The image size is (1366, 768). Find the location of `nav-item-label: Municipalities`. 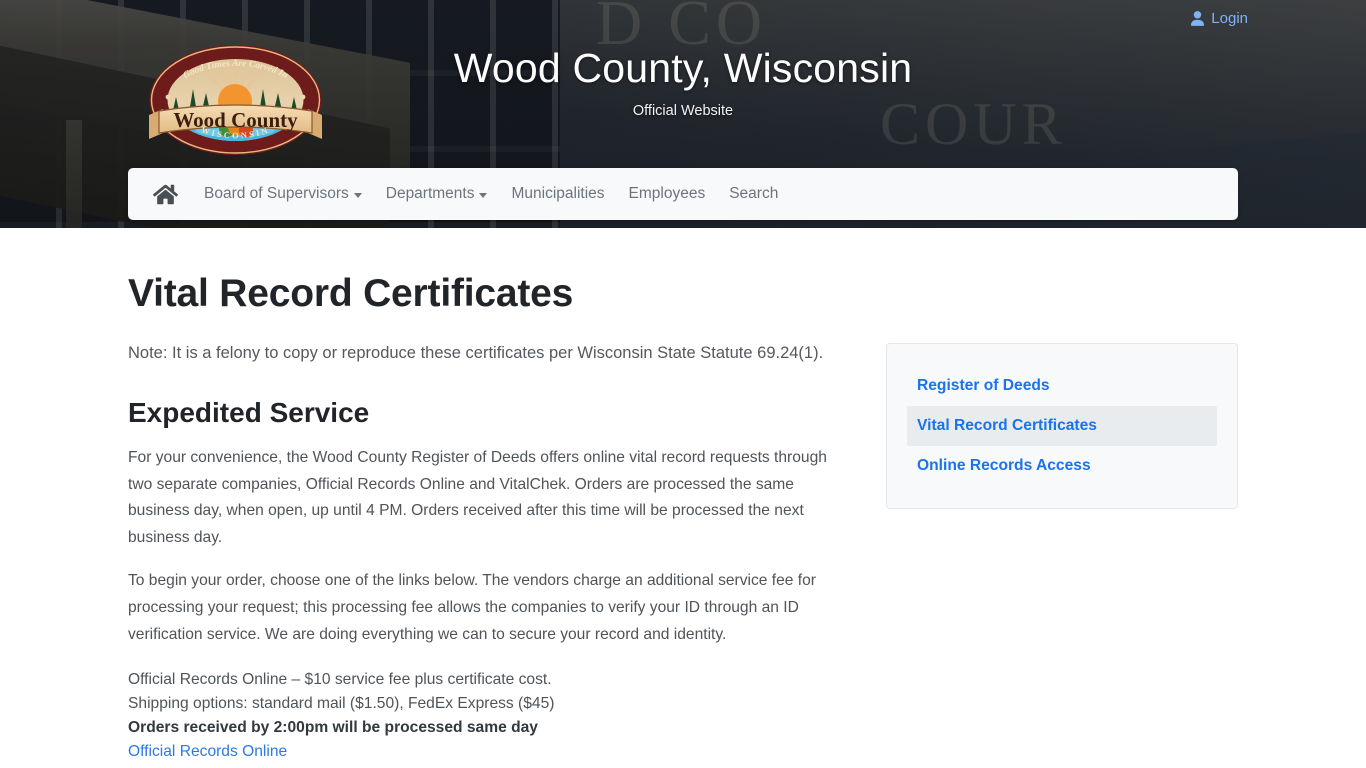

nav-item-label: Municipalities is located at coordinates (558, 193).